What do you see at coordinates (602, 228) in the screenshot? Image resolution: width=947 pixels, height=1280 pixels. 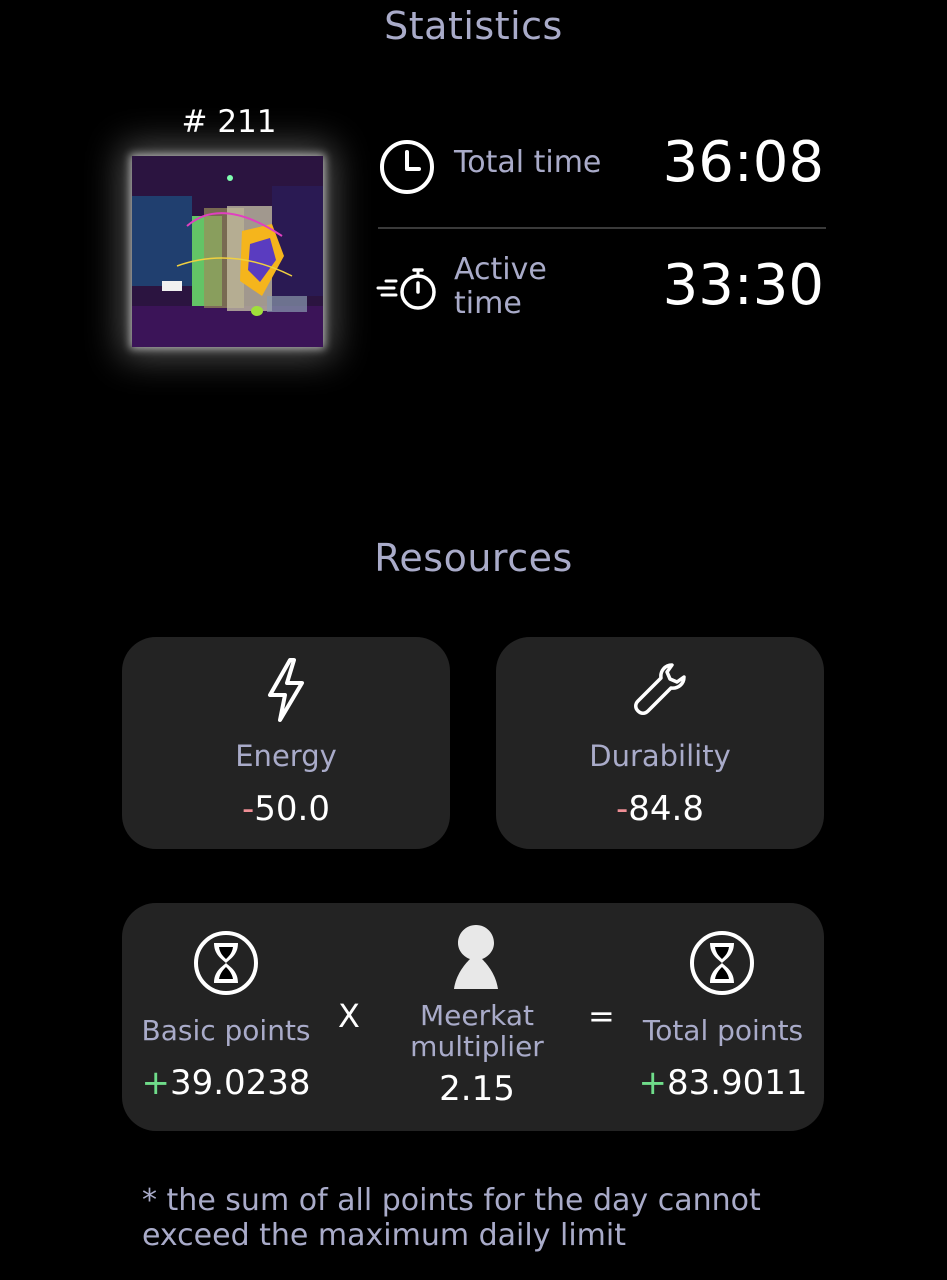 I see `divider` at bounding box center [602, 228].